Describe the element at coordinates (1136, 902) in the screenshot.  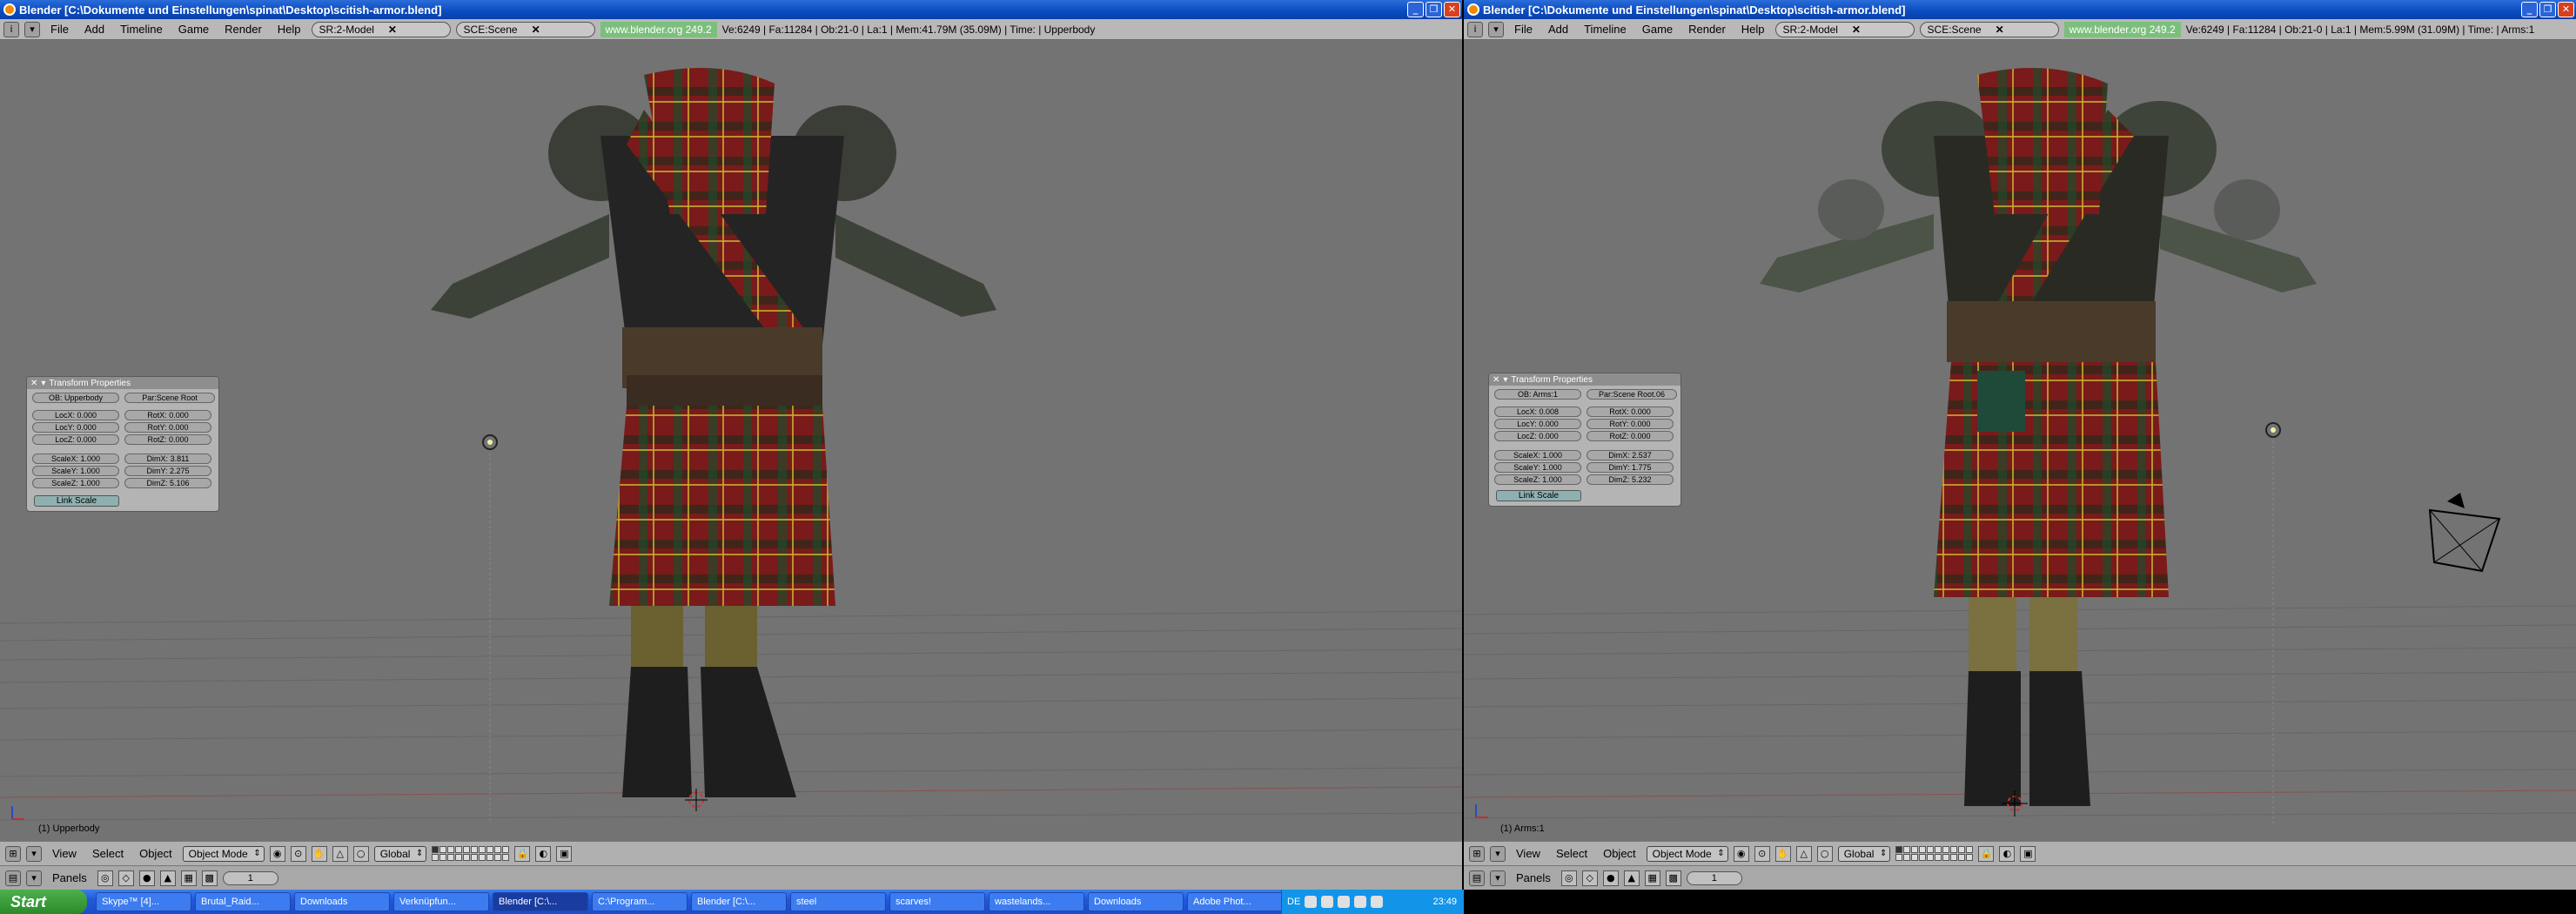
I see `task-downloads-2: Downloads` at that location.